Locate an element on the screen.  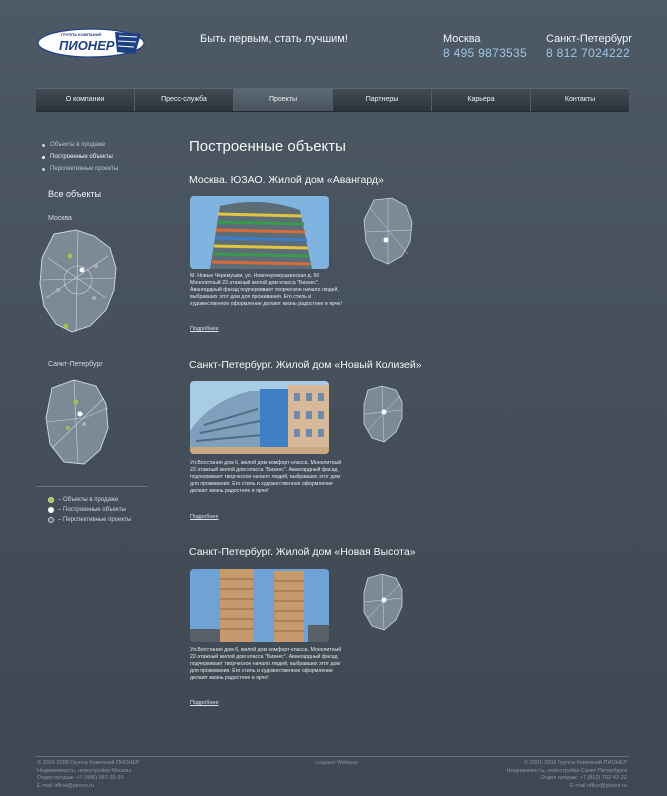
sidebar-item-label: Построенные объекты is located at coordinates (81, 157).